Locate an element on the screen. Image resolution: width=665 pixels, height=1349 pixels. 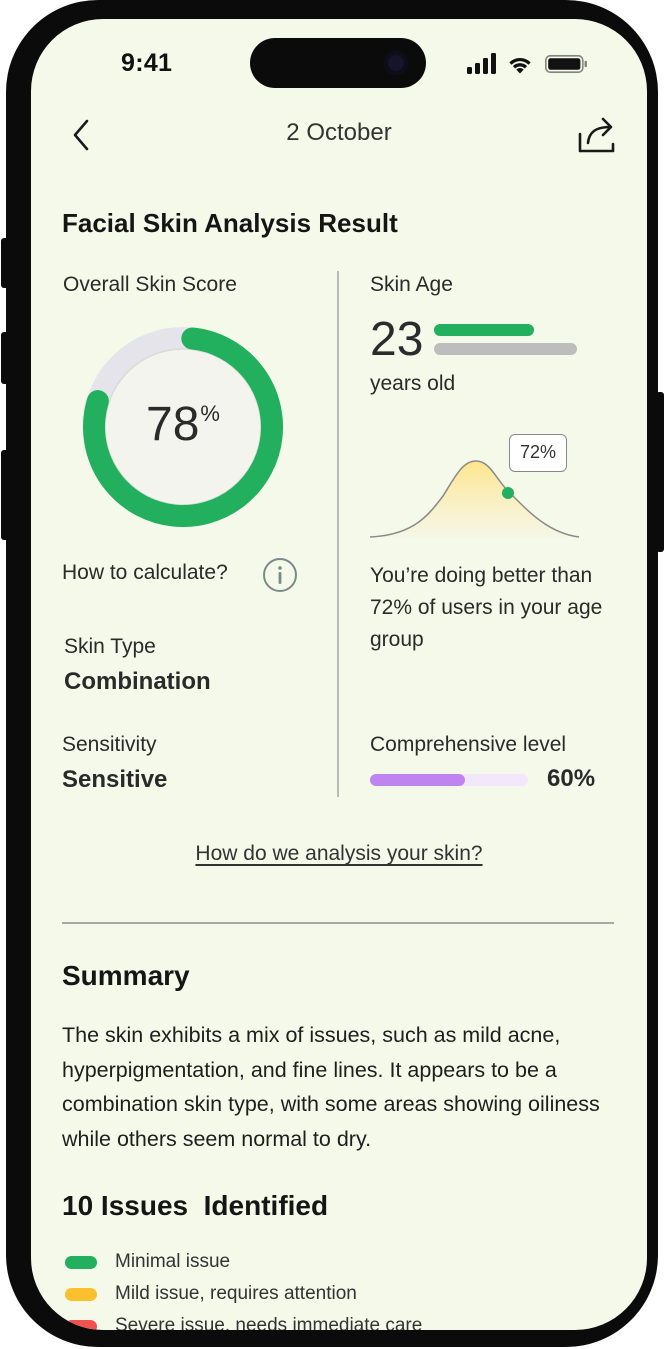
issues-title: 10 Issues Identified is located at coordinates (195, 1205).